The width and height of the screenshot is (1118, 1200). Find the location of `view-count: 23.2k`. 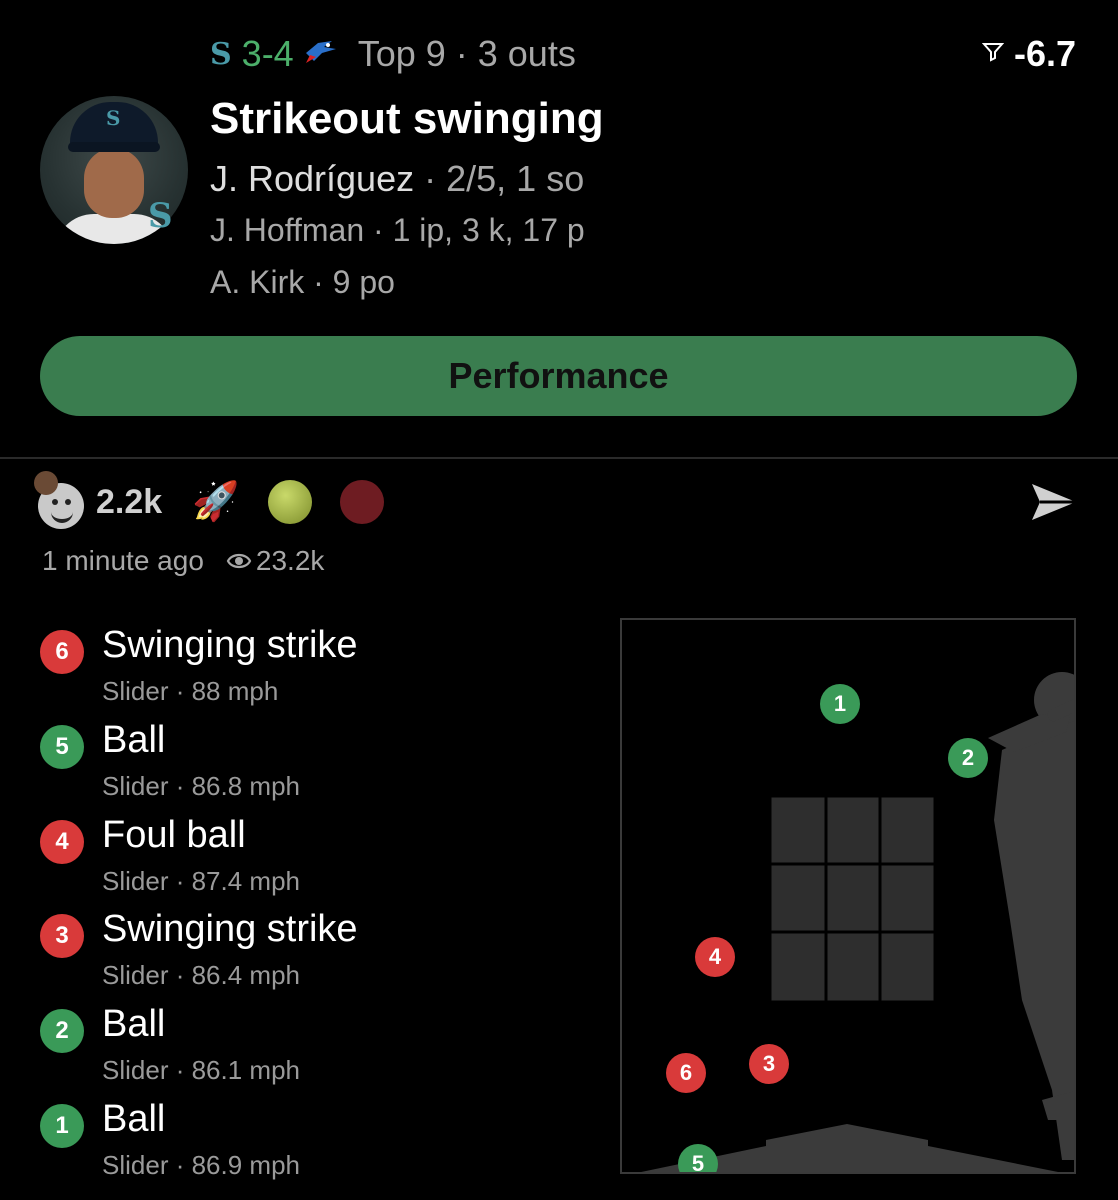

view-count: 23.2k is located at coordinates (290, 560).